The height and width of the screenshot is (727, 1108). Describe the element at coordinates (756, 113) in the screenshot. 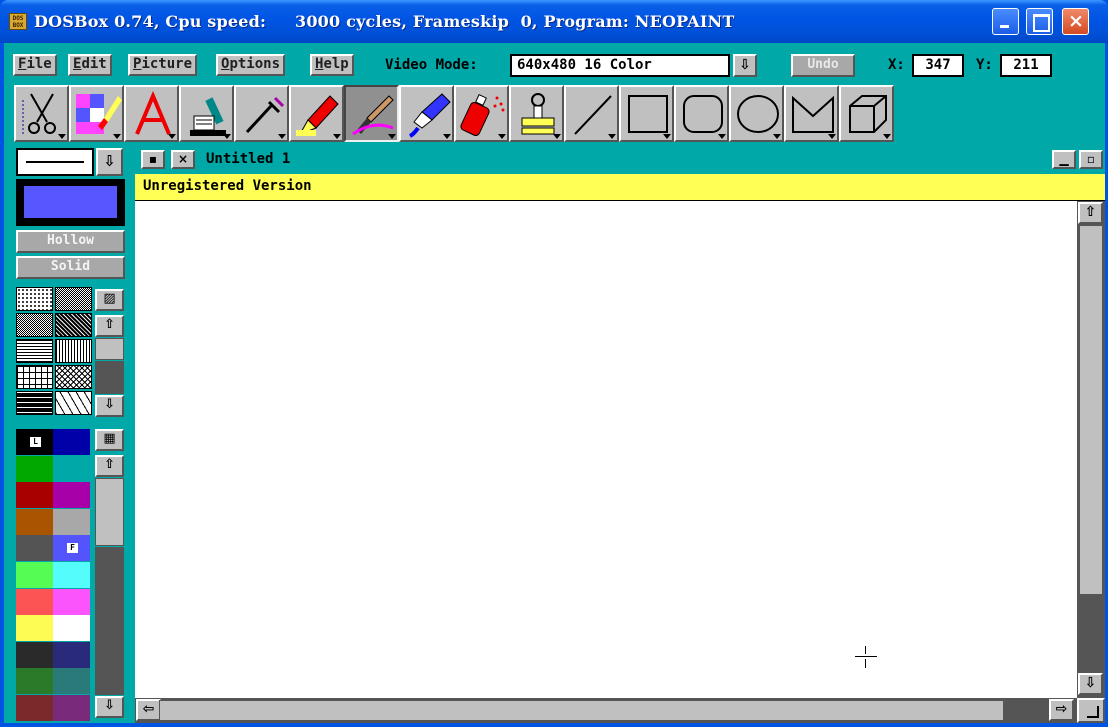

I see `ellipse-tool` at that location.